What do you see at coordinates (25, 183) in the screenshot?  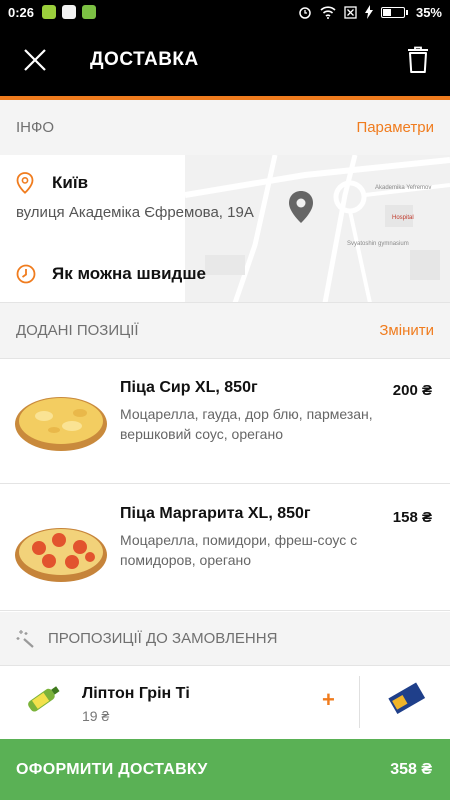 I see `location-pin-icon` at bounding box center [25, 183].